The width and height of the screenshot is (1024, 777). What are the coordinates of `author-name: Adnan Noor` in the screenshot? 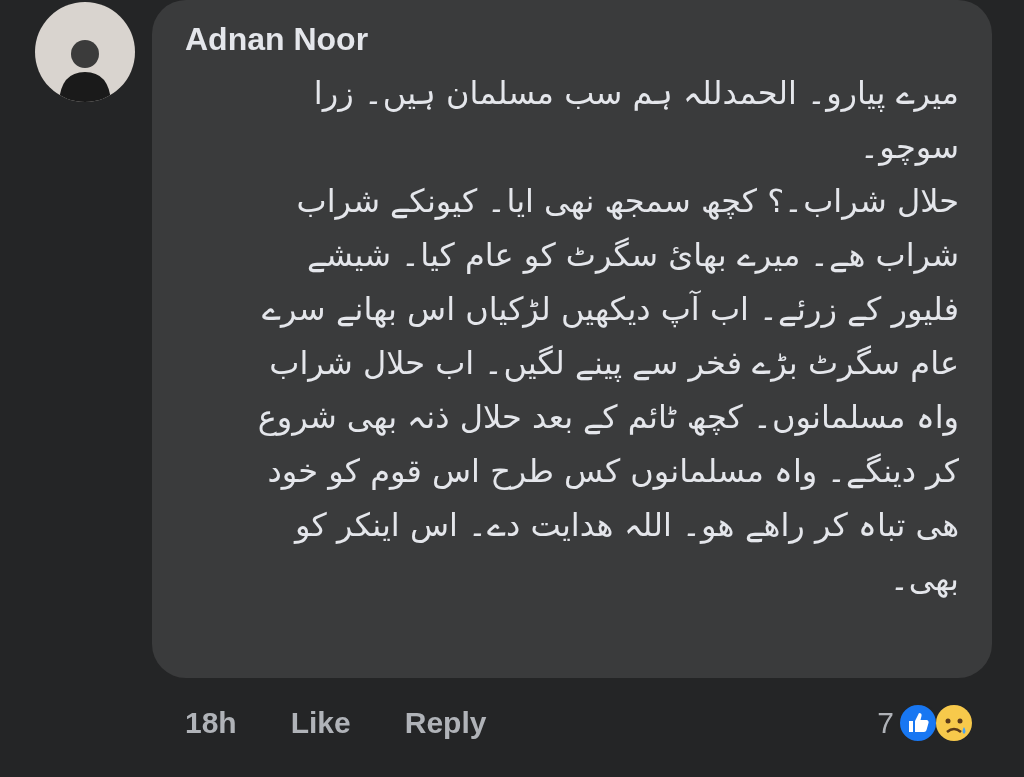 It's located at (572, 39).